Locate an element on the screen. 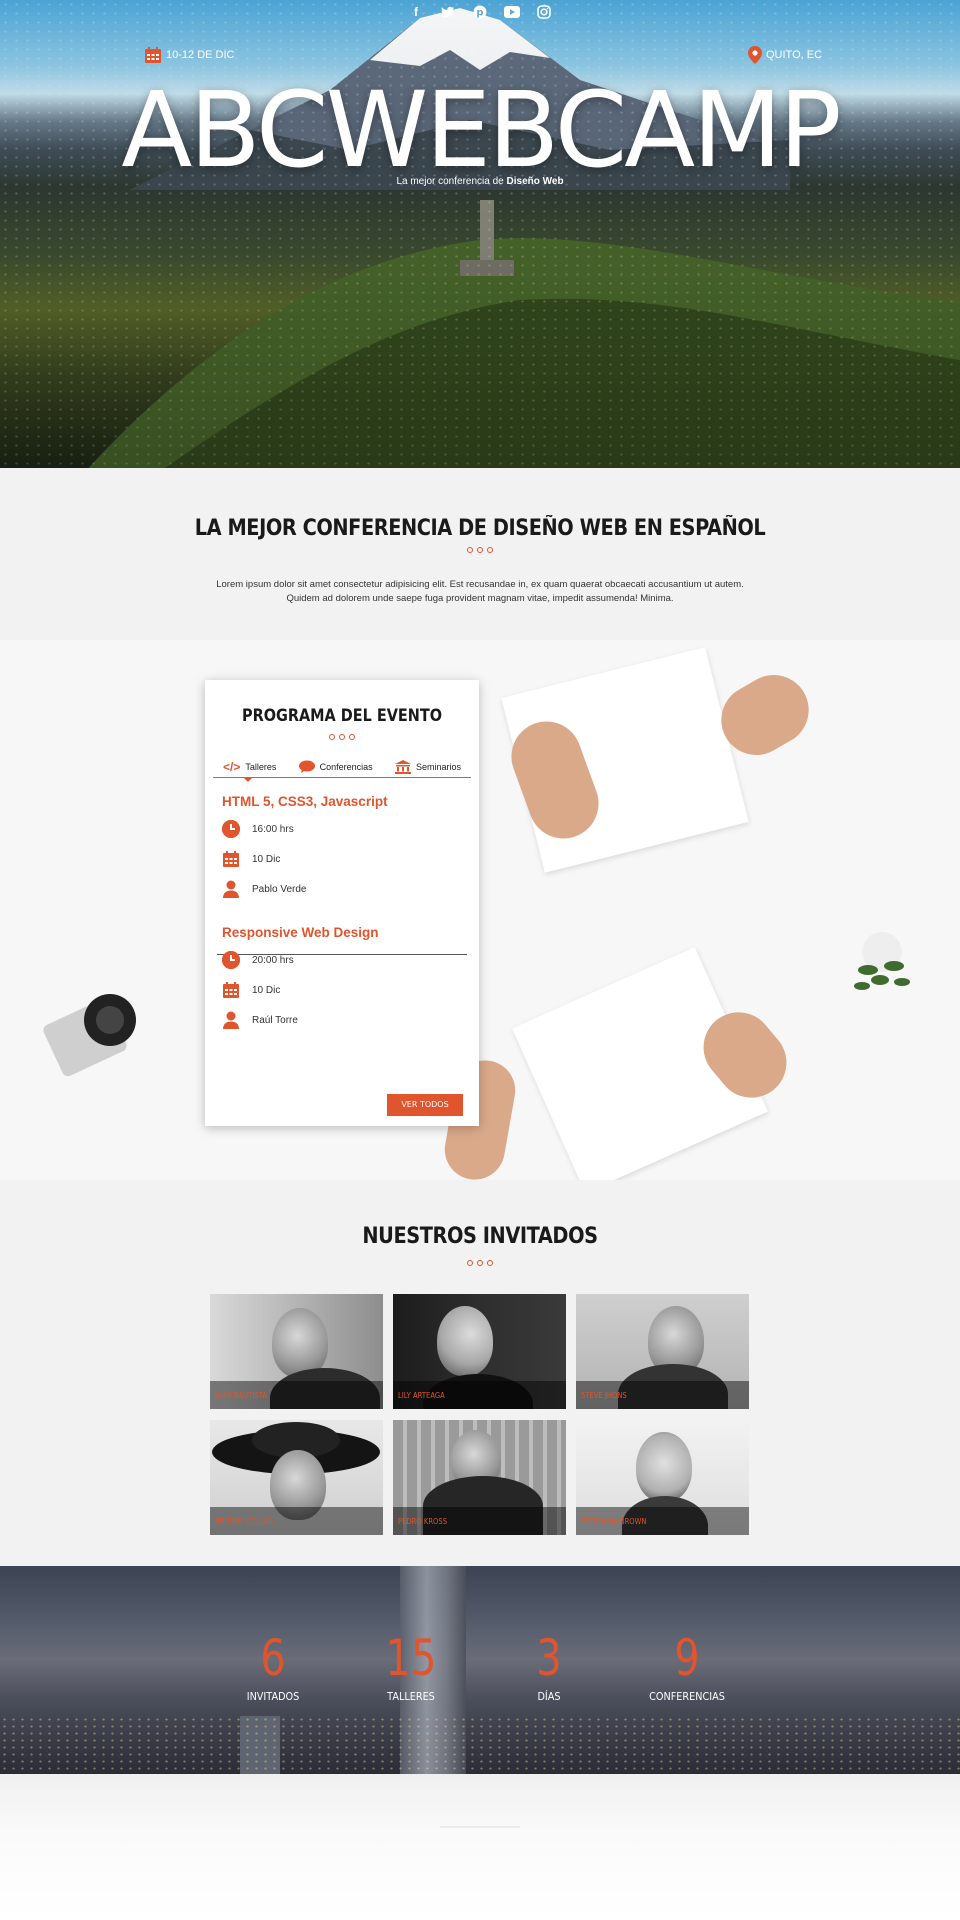 The image size is (960, 1920). stat-conferencias: 9 CONFERENCIAS is located at coordinates (687, 1667).